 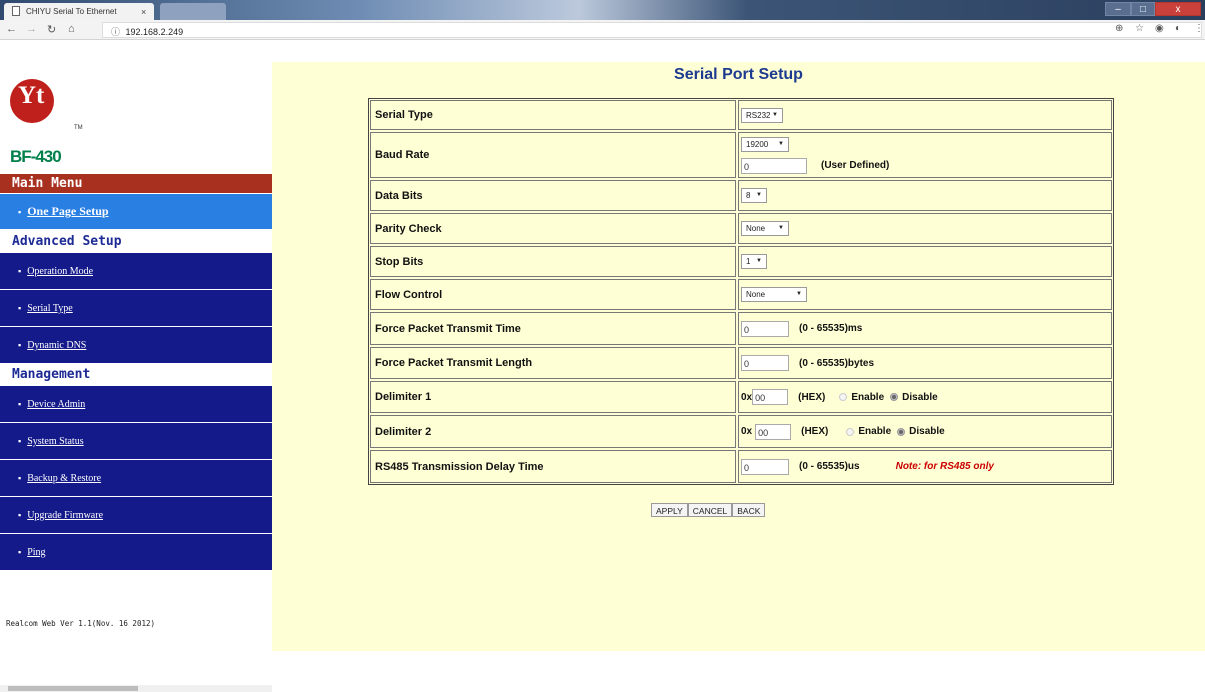 I want to click on nav-link: System Status, so click(x=55, y=441).